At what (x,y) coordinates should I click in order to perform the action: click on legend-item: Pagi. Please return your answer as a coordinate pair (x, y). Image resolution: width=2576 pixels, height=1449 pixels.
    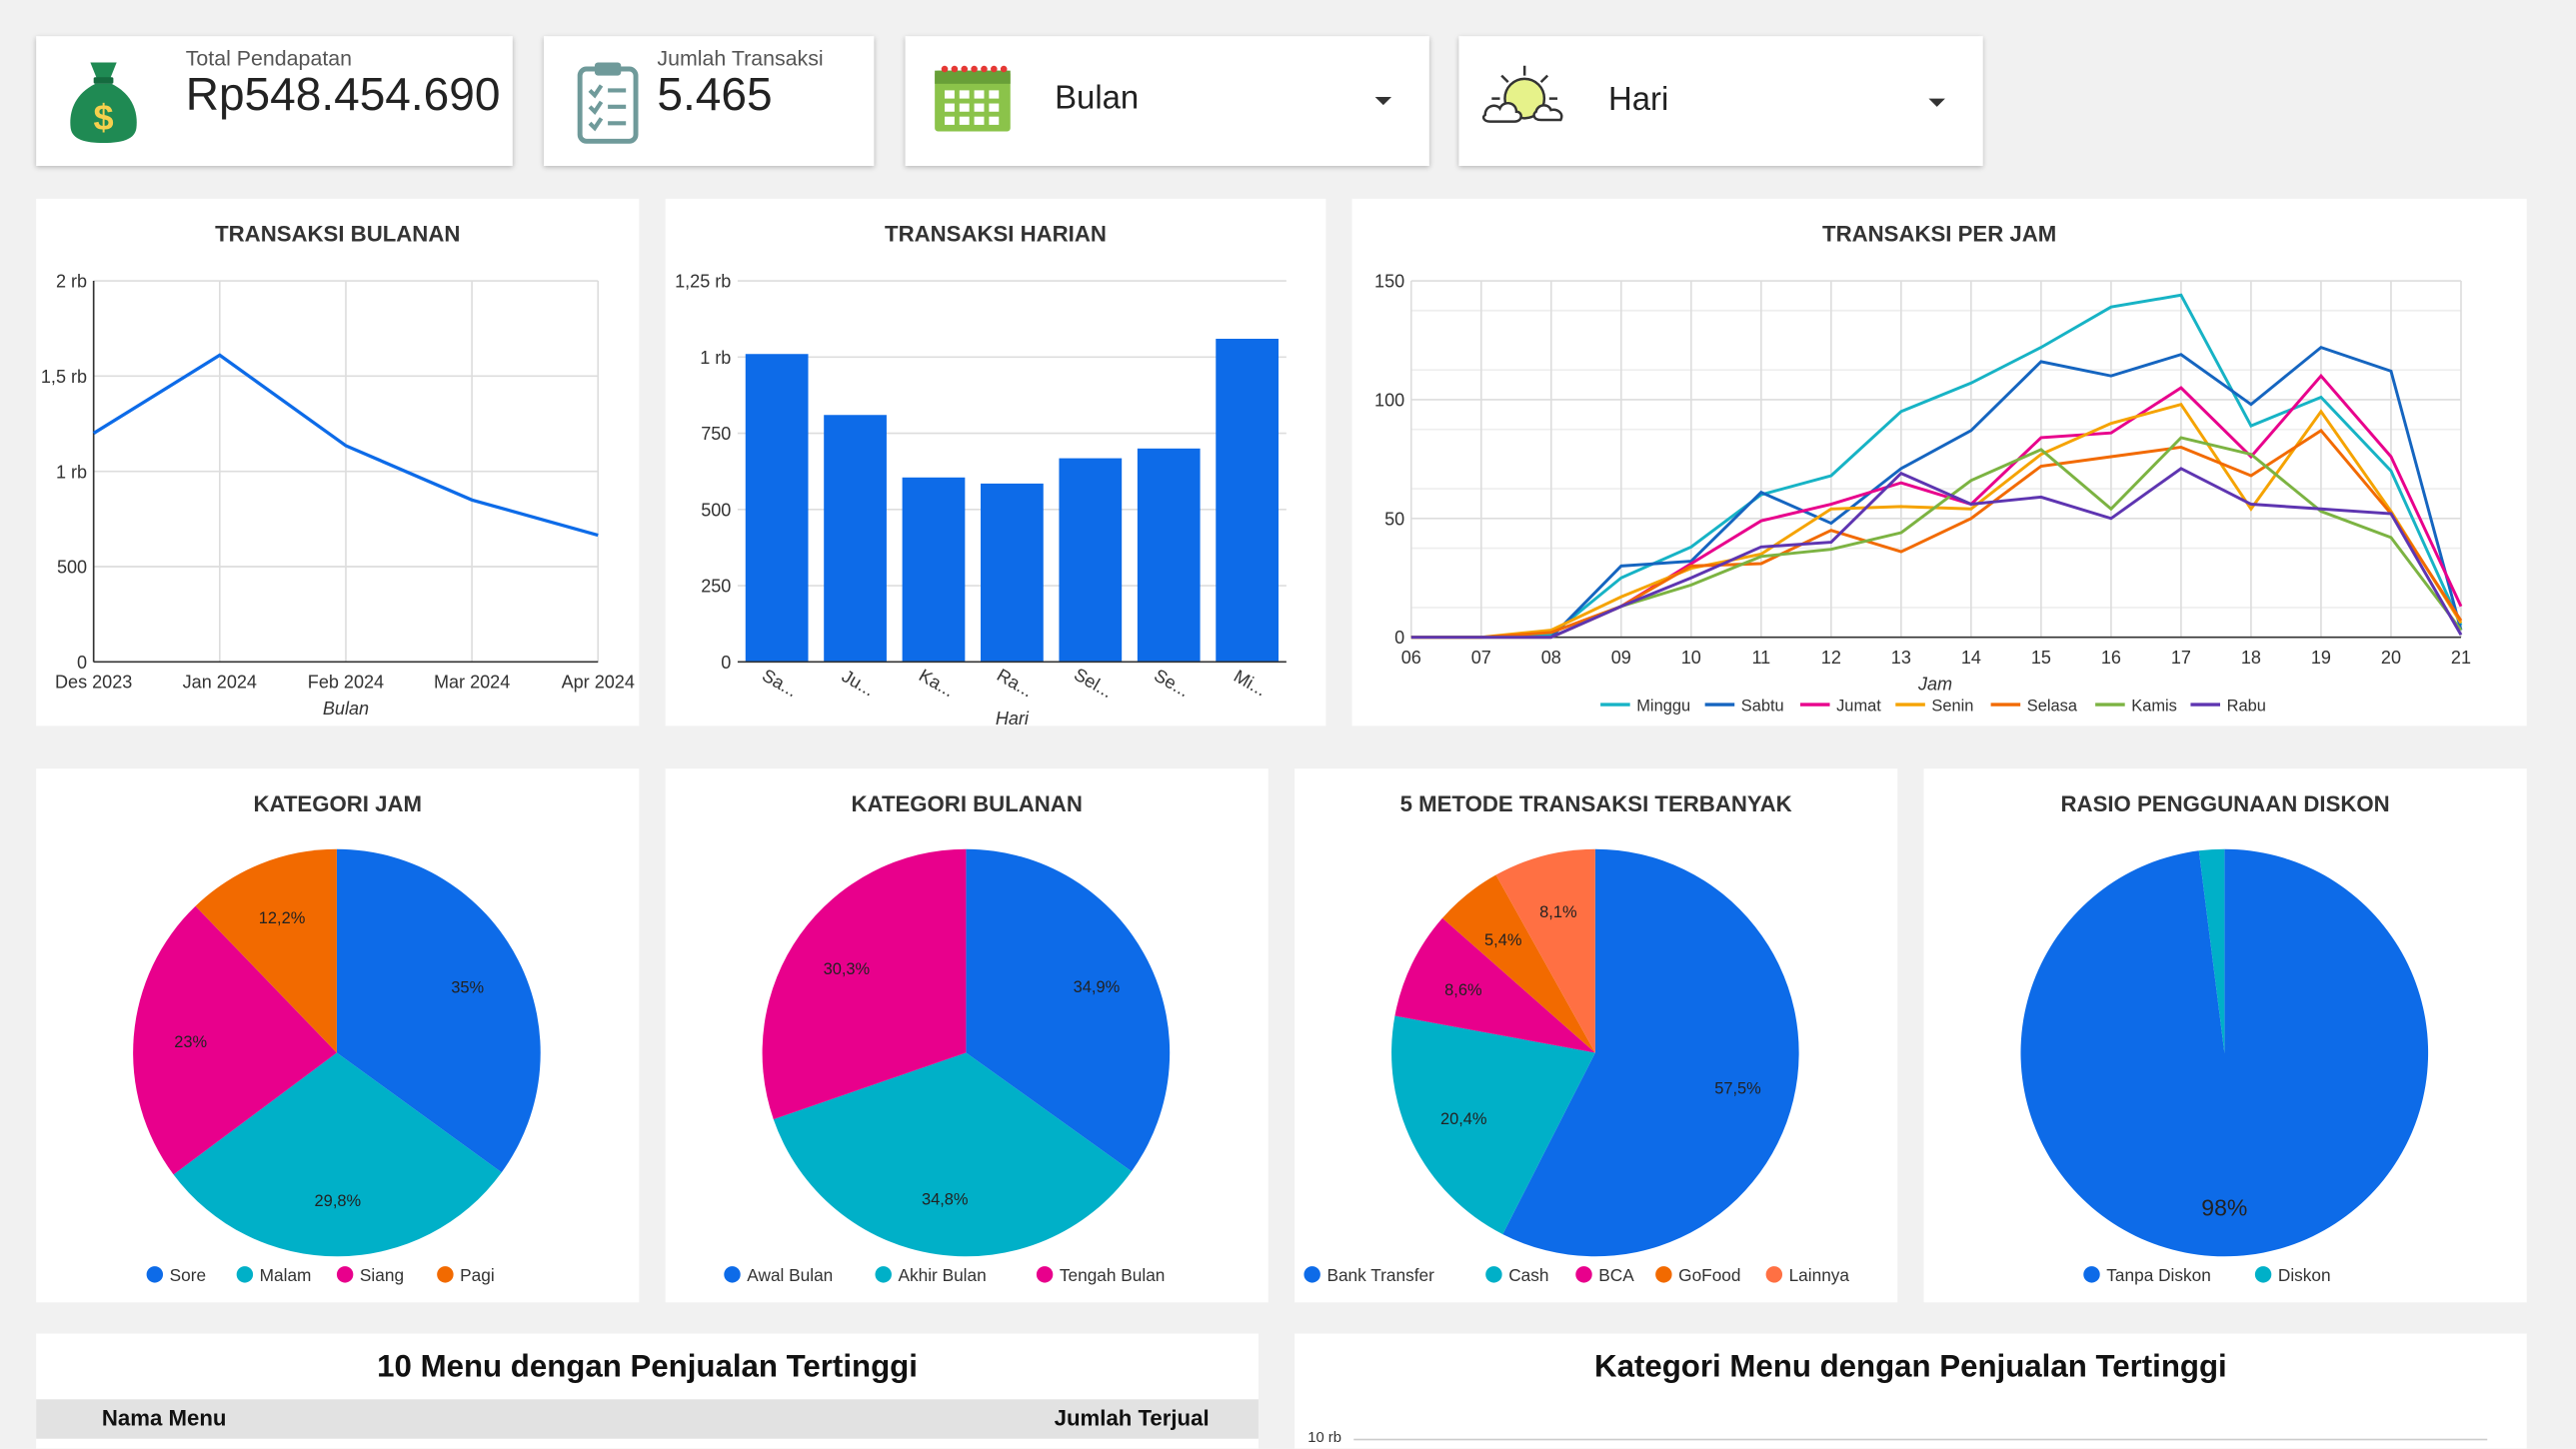
    Looking at the image, I should click on (478, 1275).